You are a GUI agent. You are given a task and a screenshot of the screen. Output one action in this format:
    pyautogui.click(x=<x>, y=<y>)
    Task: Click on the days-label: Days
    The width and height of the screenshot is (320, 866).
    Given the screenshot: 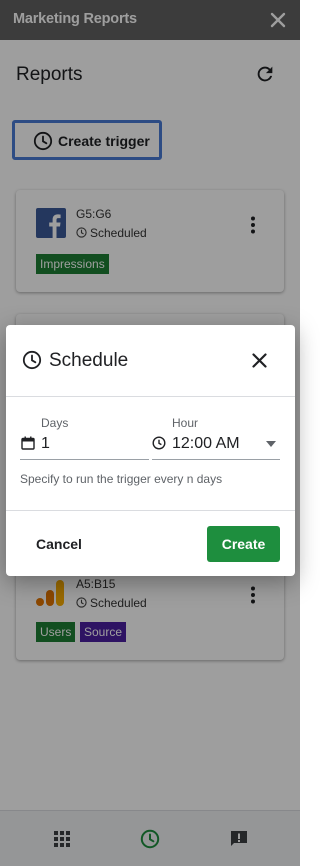 What is the action you would take?
    pyautogui.click(x=55, y=423)
    